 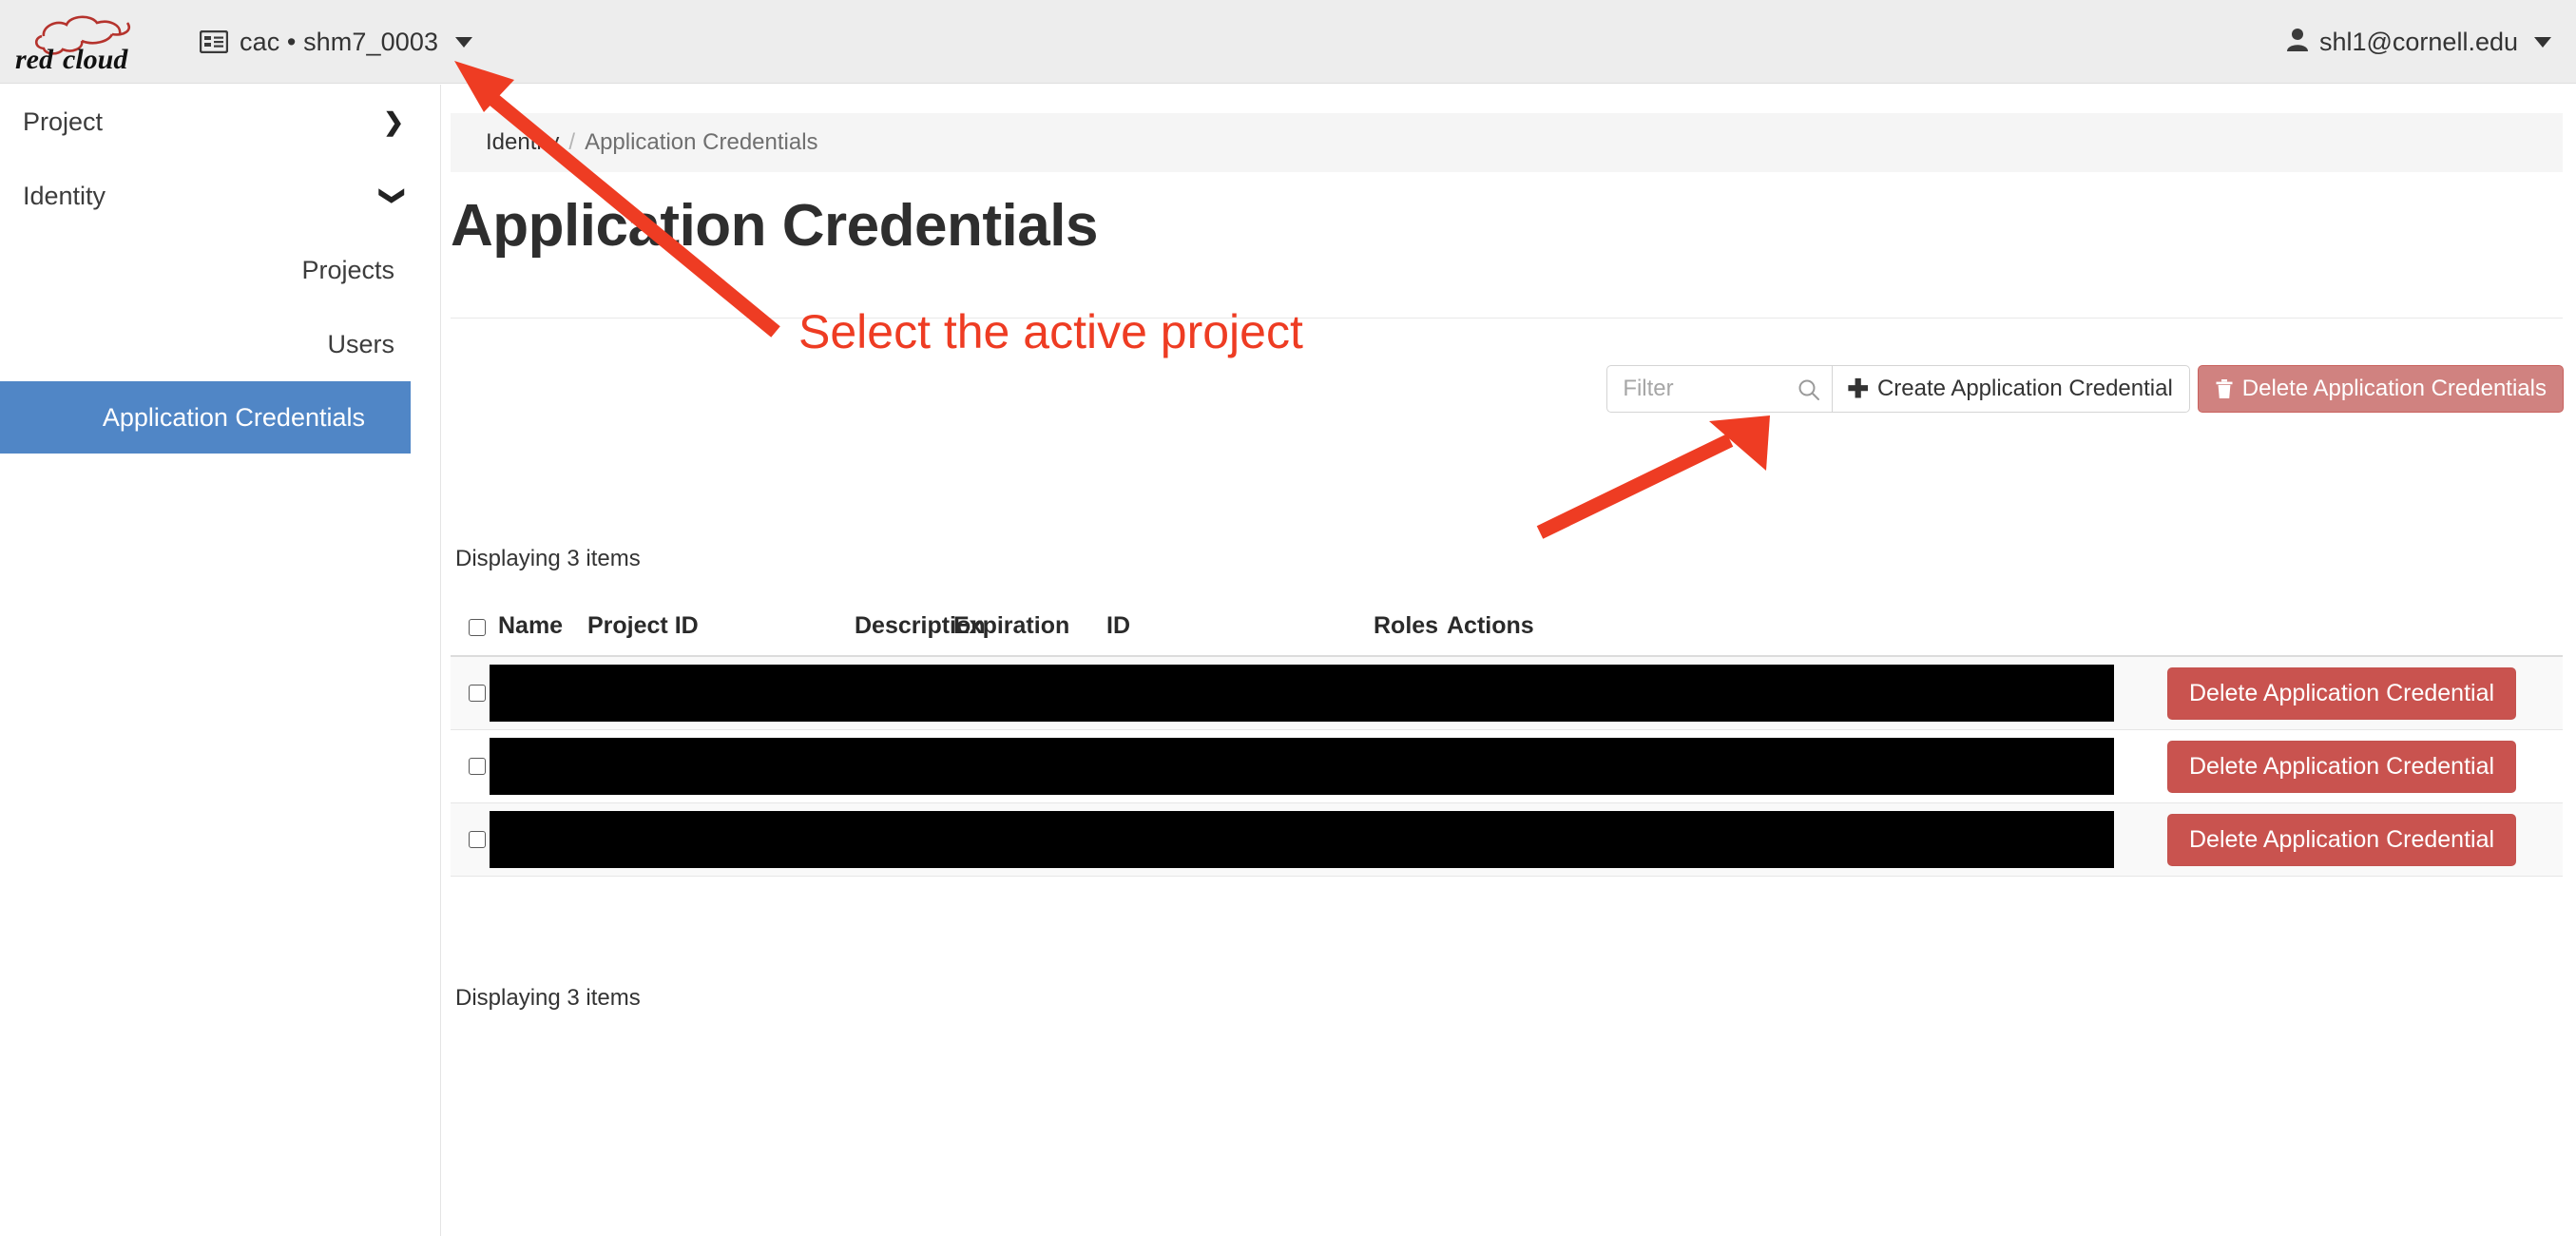 What do you see at coordinates (1491, 626) in the screenshot?
I see `column-header-actions: Actions` at bounding box center [1491, 626].